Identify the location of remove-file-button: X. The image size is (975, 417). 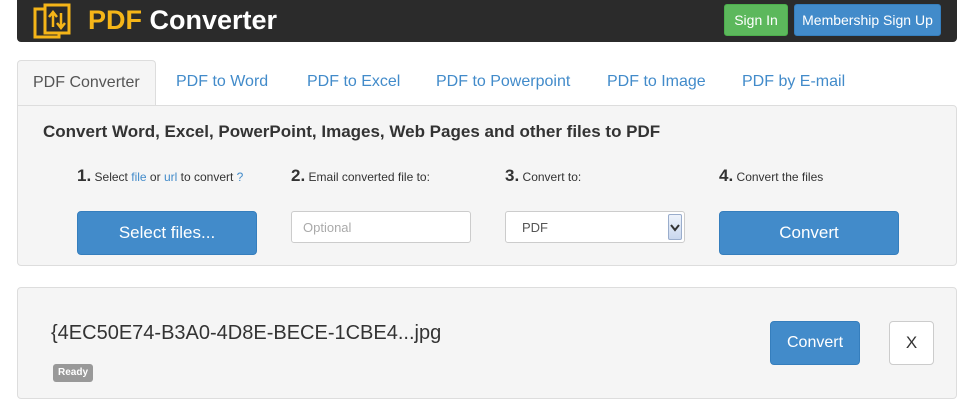
(911, 343).